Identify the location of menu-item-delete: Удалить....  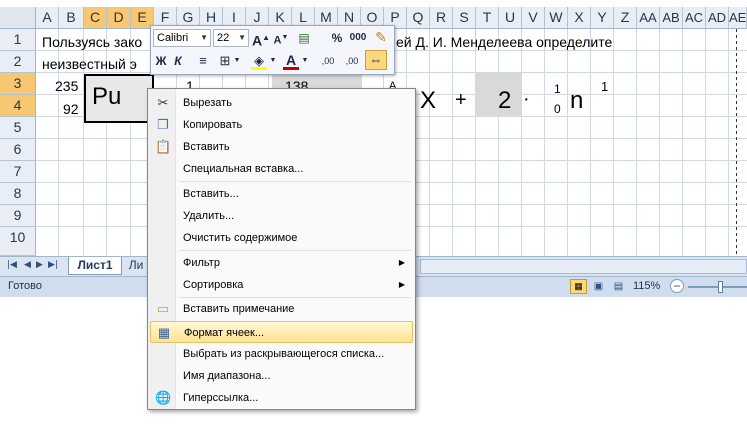
(281, 216).